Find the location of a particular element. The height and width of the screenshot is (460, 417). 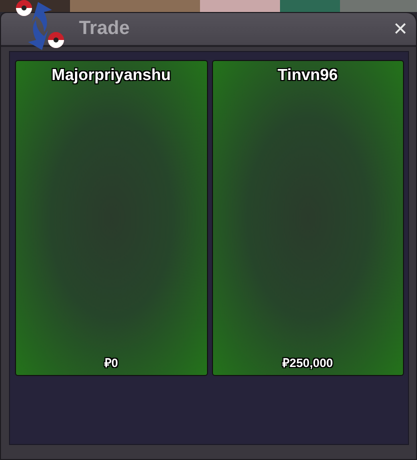

trainer-name: Tinvn96 is located at coordinates (308, 76).